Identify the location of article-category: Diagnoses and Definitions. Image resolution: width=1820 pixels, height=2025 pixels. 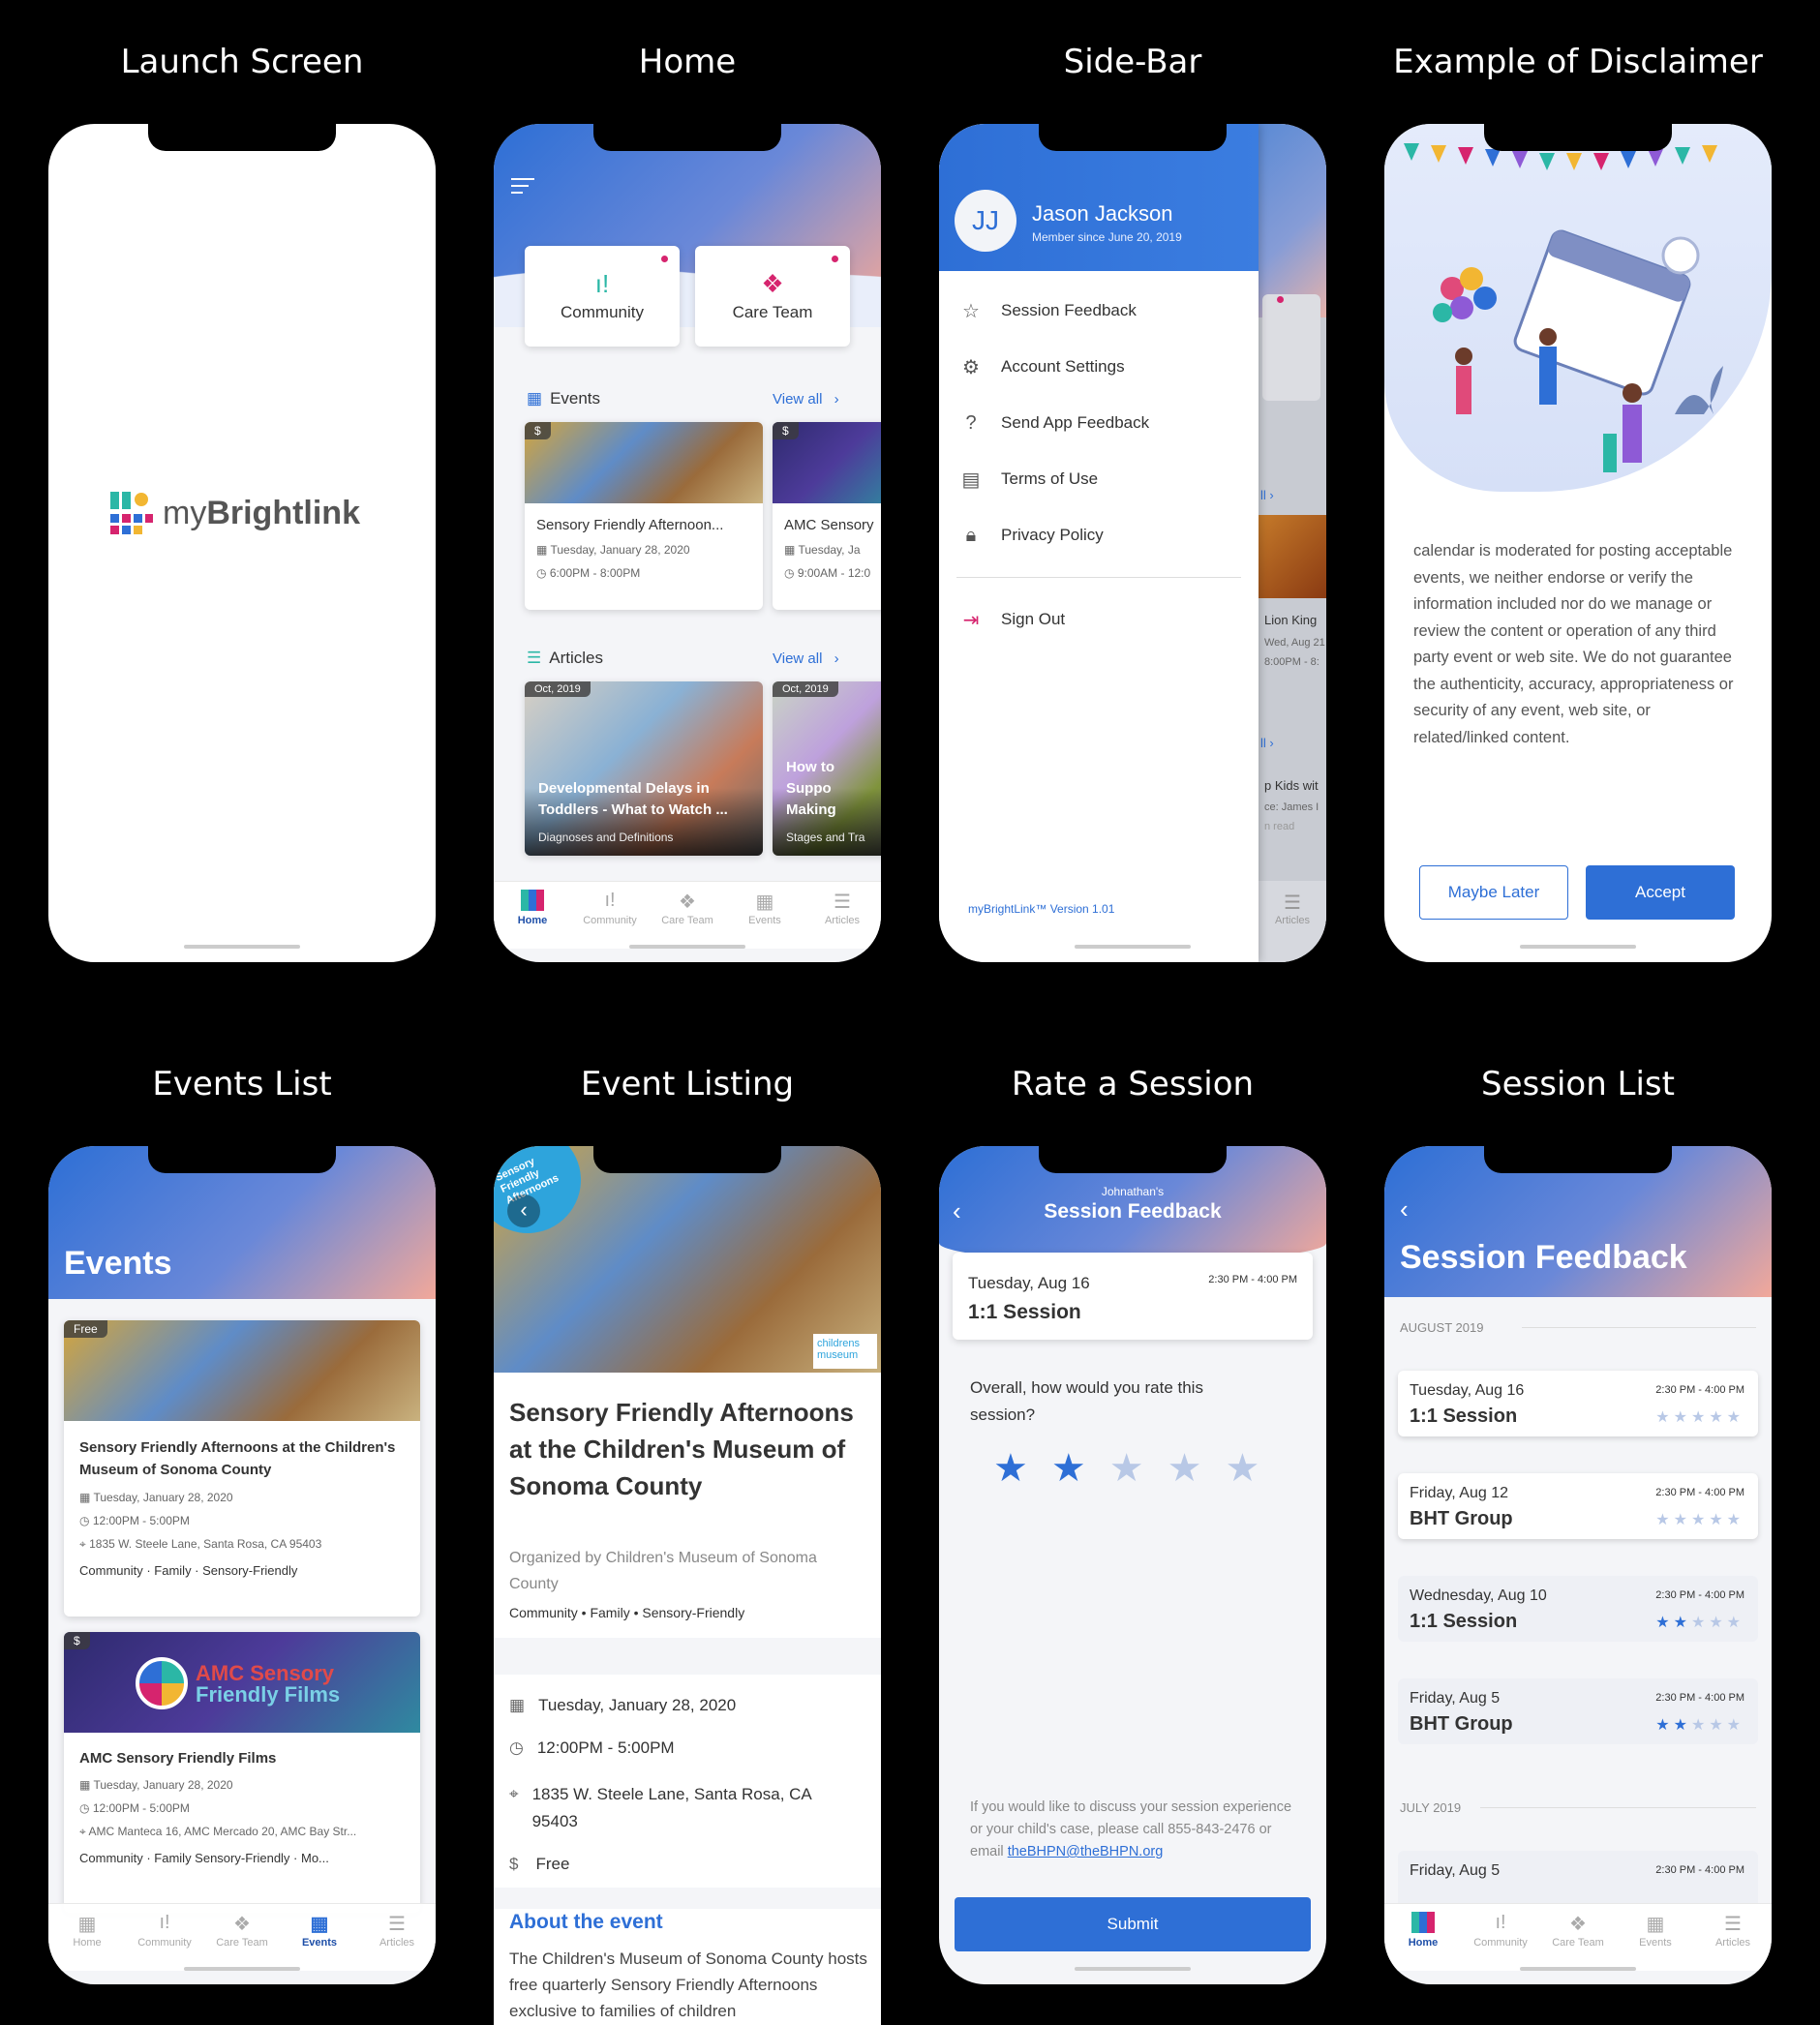
(606, 837).